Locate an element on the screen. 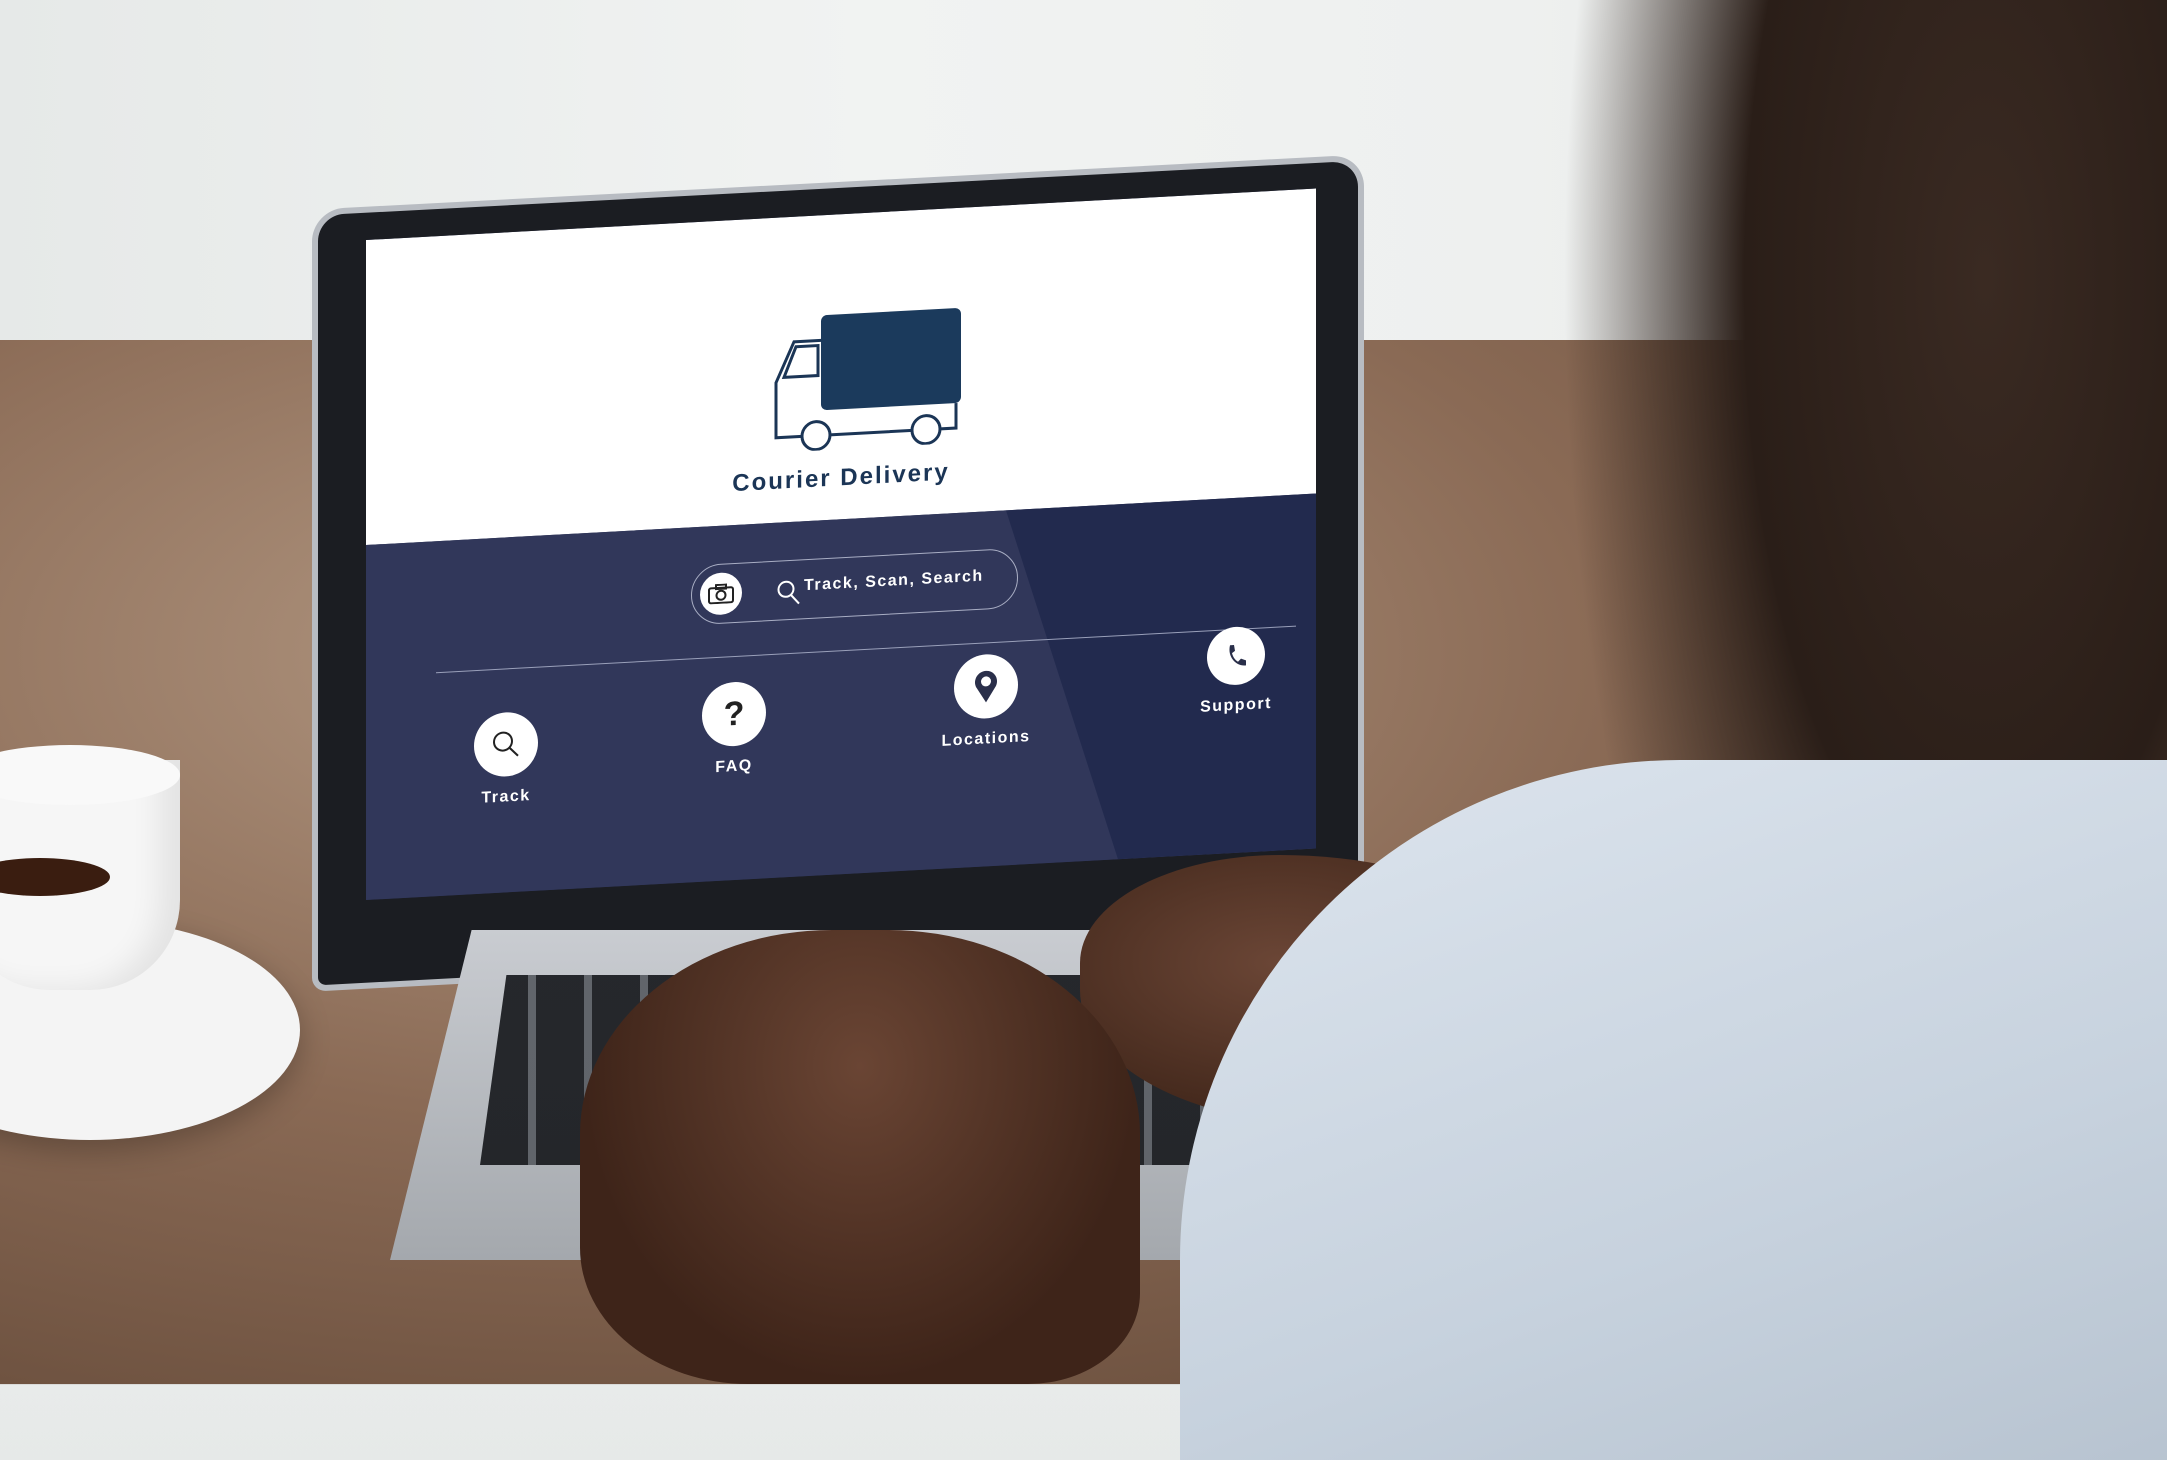 The image size is (2167, 1460). camera-scan-button is located at coordinates (721, 593).